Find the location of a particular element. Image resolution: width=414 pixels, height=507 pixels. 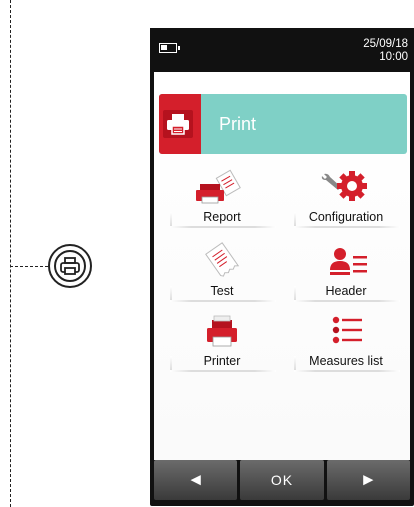

title-icon-box is located at coordinates (180, 124).